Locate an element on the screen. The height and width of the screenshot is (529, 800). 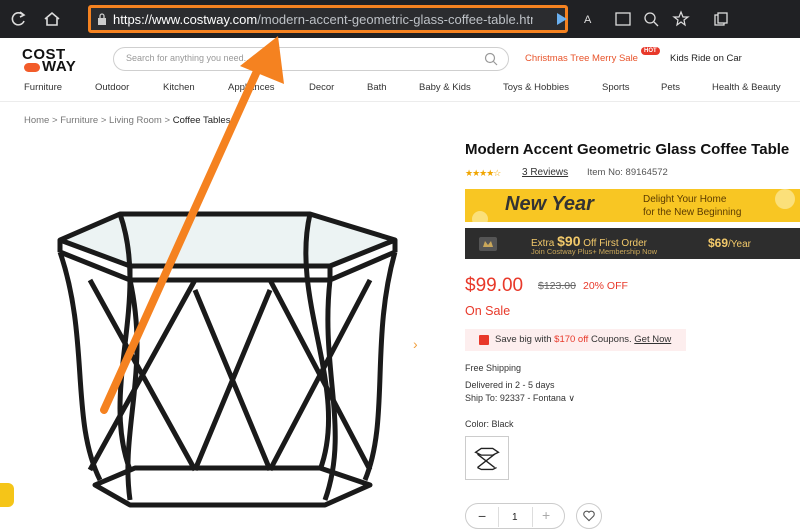
gallery-next-arrow: › is located at coordinates (415, 344).